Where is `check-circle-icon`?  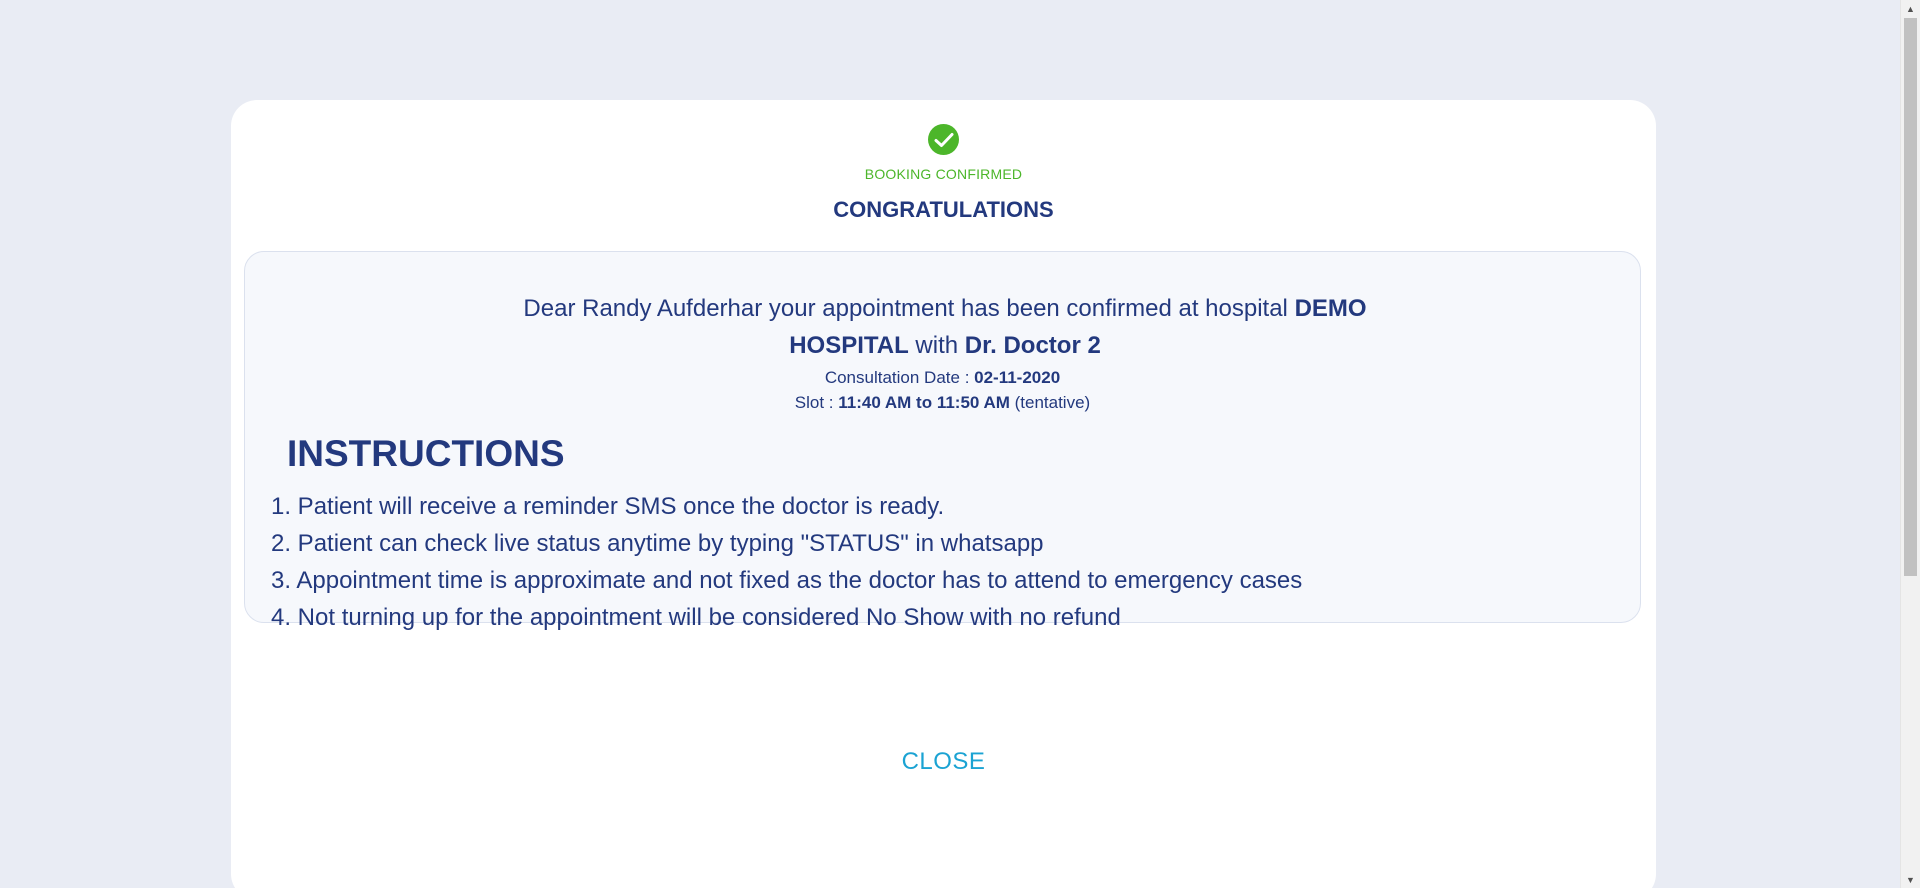
check-circle-icon is located at coordinates (943, 139).